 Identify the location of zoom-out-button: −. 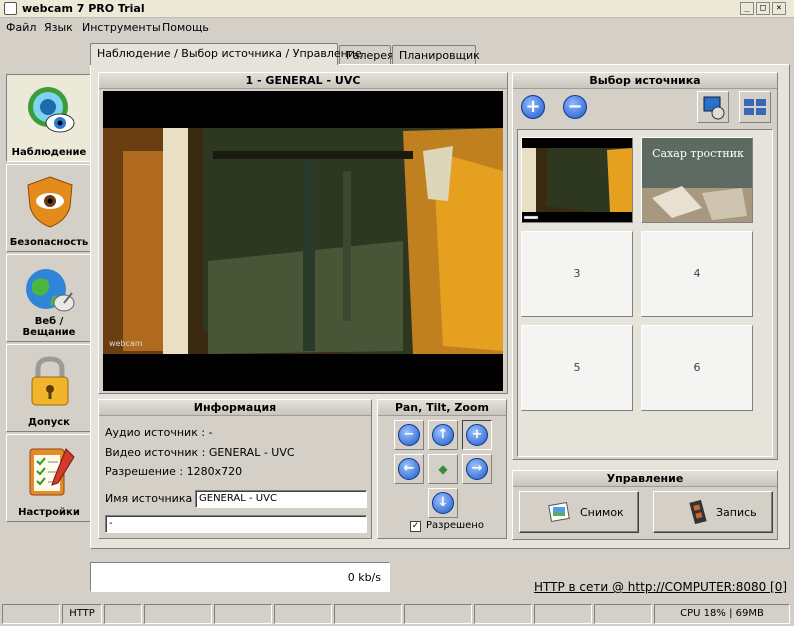
(409, 435).